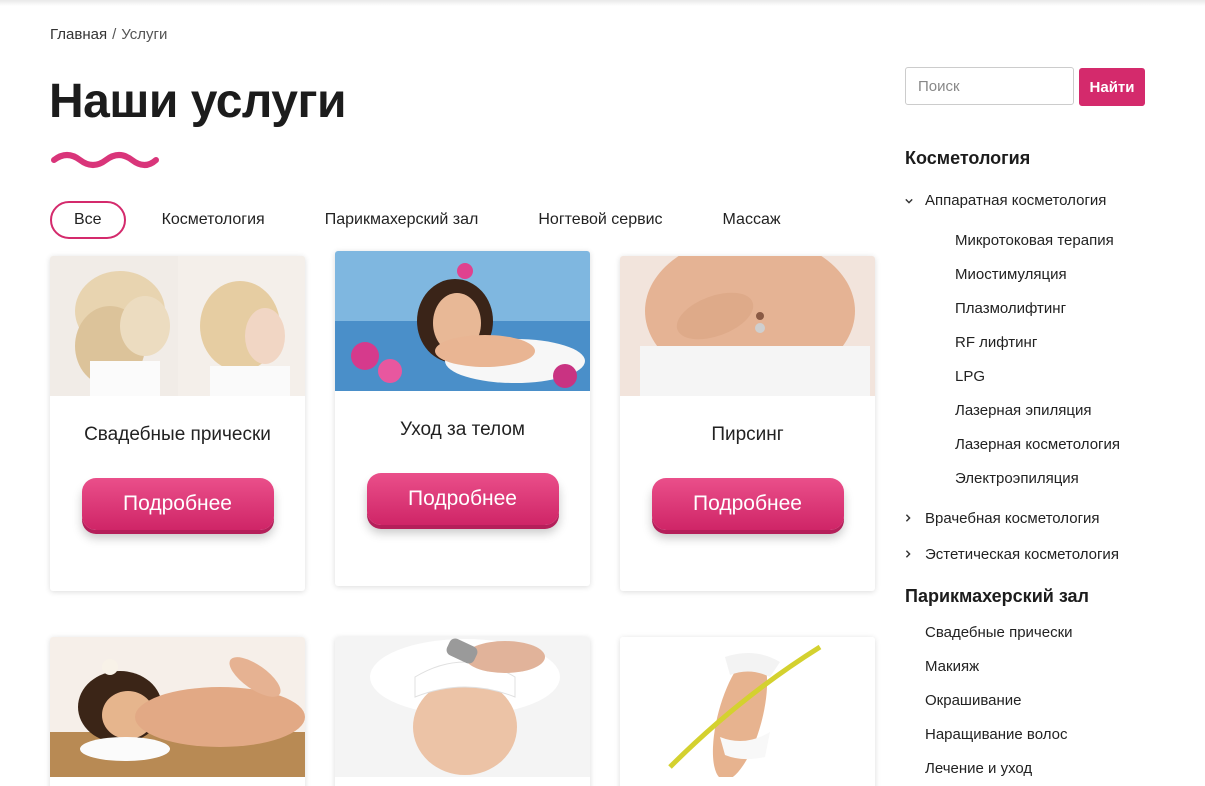 This screenshot has width=1205, height=786. Describe the element at coordinates (144, 34) in the screenshot. I see `breadcrumb-current: Услуги` at that location.